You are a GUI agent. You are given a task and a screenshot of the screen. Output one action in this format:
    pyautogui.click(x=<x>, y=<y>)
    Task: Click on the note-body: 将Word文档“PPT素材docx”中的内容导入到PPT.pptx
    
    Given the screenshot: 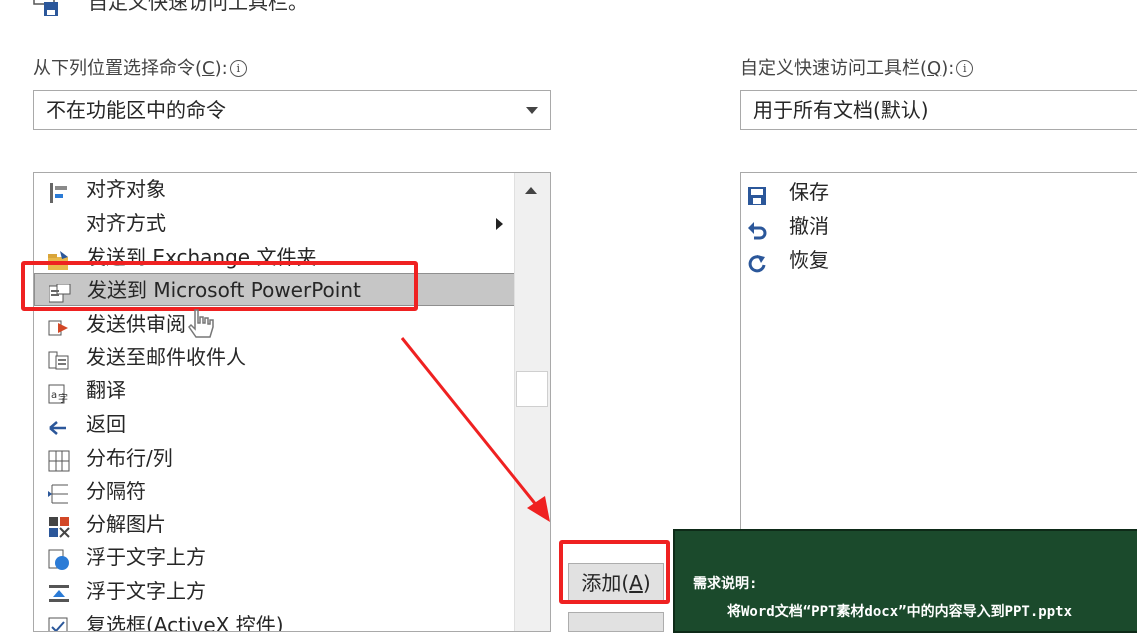 What is the action you would take?
    pyautogui.click(x=900, y=612)
    